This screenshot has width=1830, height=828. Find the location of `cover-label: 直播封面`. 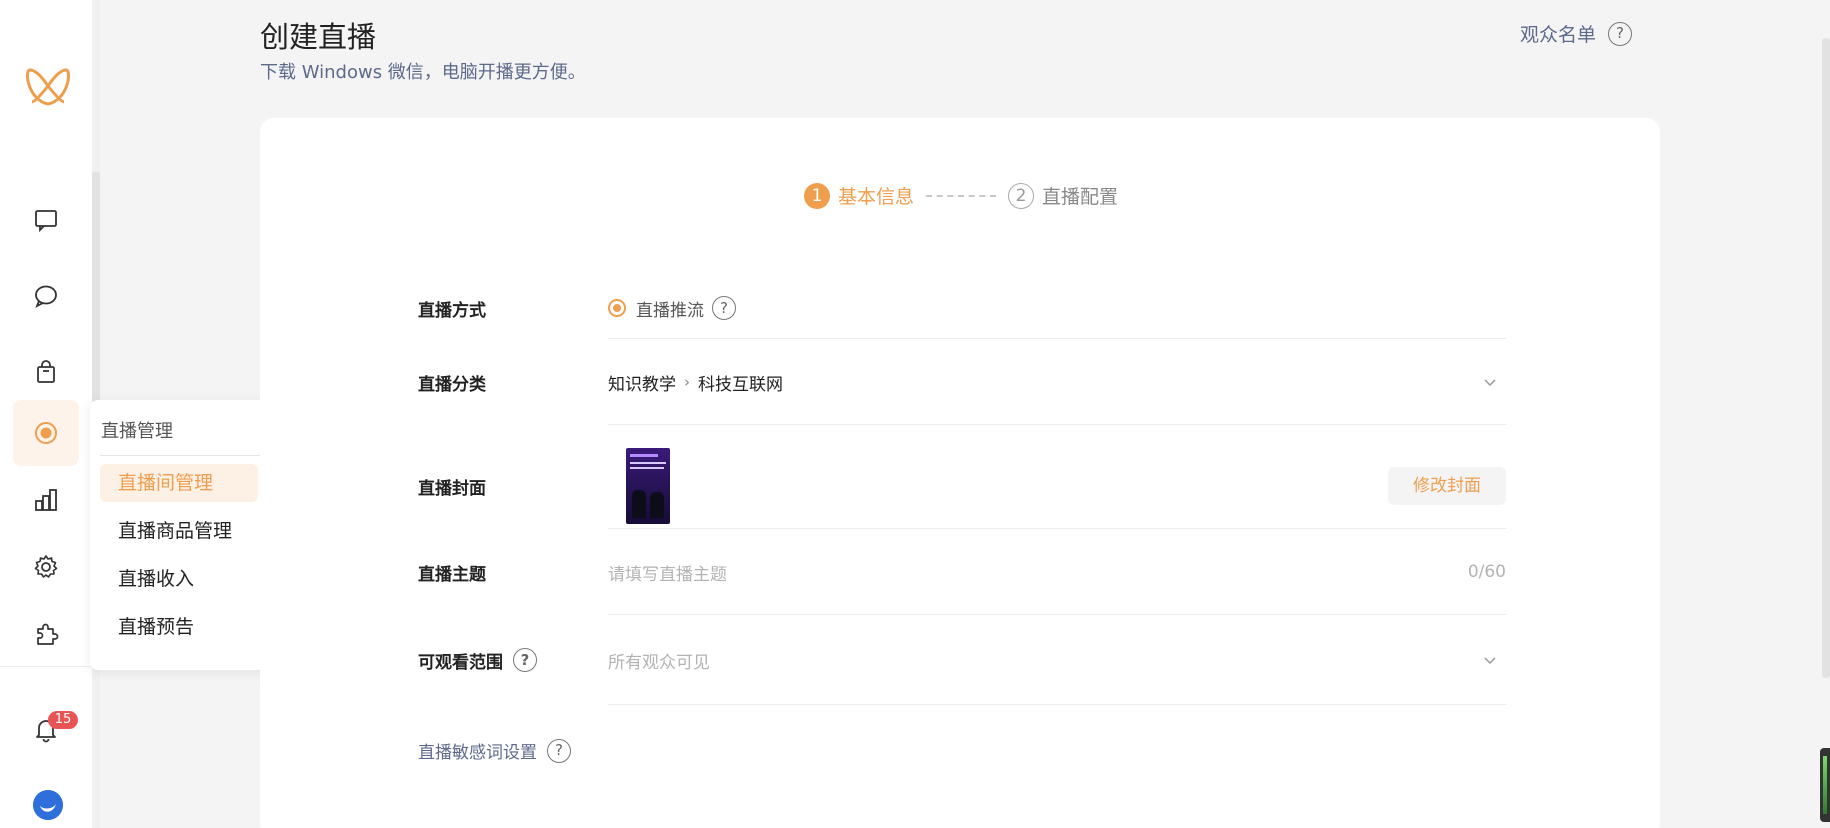

cover-label: 直播封面 is located at coordinates (452, 486).